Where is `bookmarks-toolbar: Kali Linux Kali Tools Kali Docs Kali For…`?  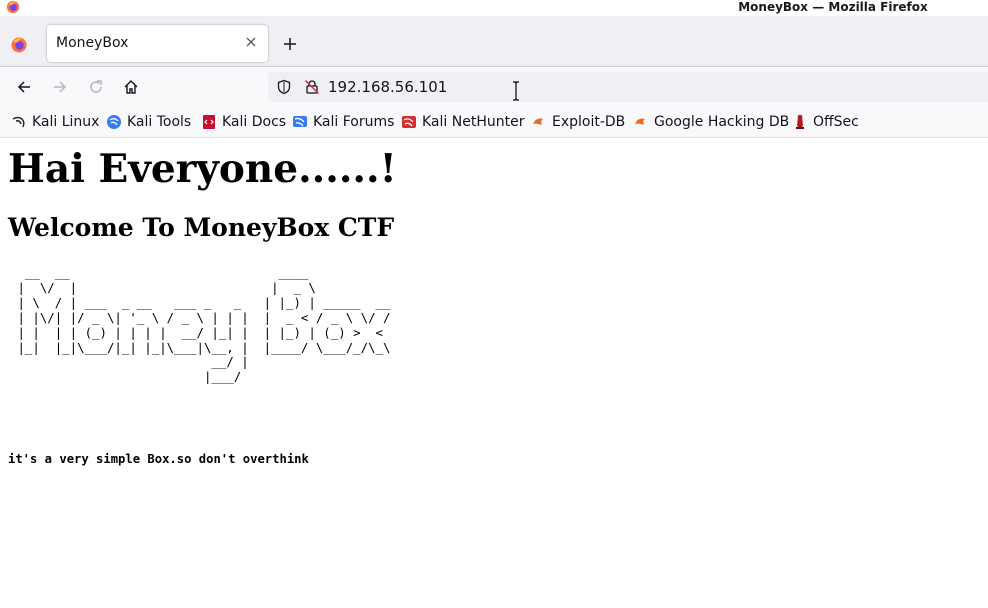 bookmarks-toolbar: Kali Linux Kali Tools Kali Docs Kali For… is located at coordinates (494, 122).